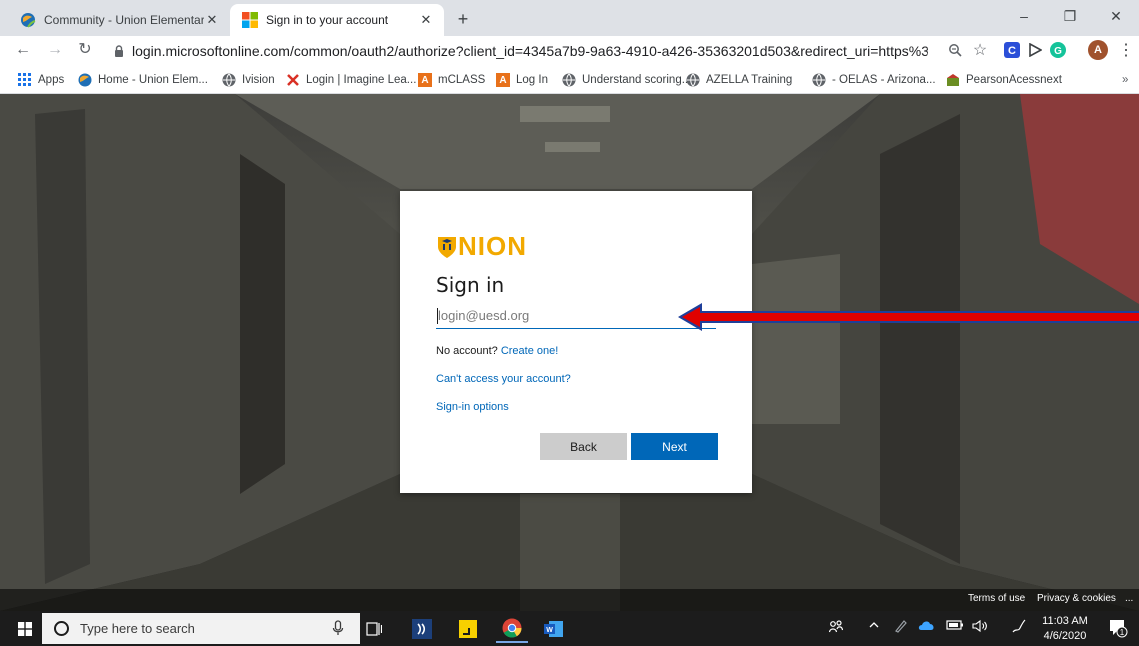  Describe the element at coordinates (1035, 50) in the screenshot. I see `extension-cast-icon` at that location.